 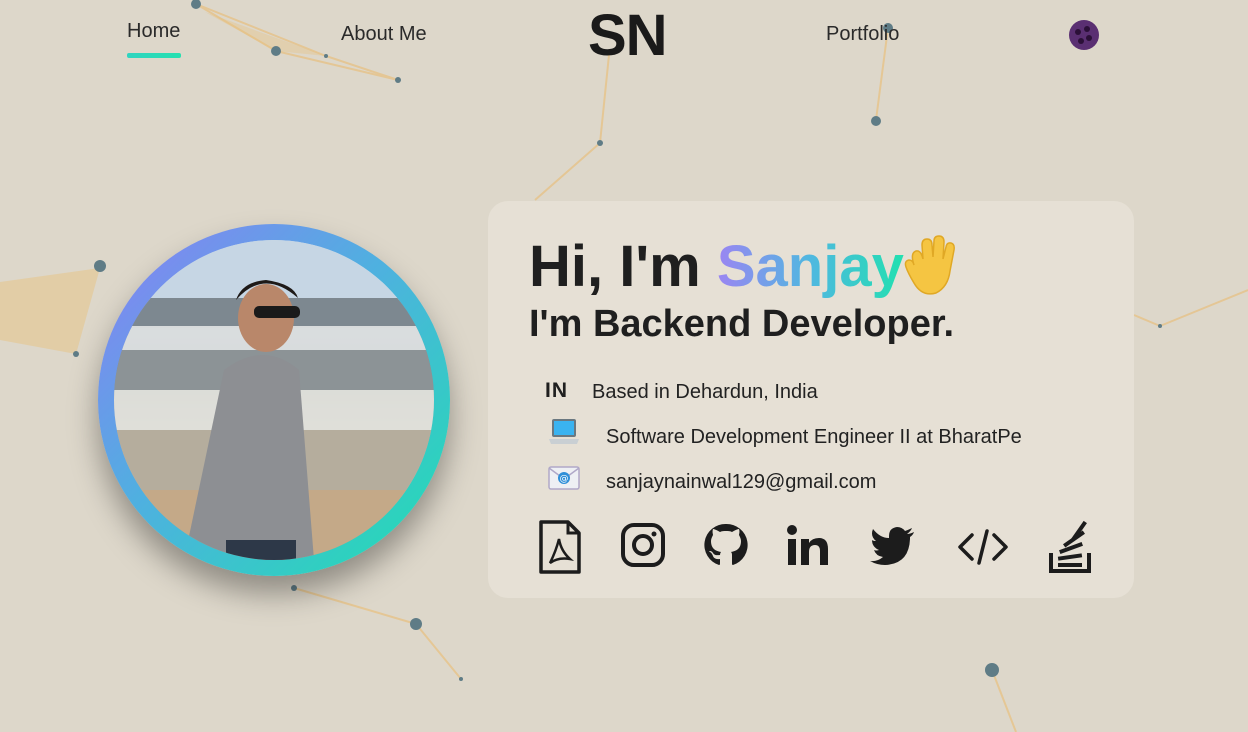 I want to click on nav-portfolio-link: Portfolio, so click(x=862, y=34).